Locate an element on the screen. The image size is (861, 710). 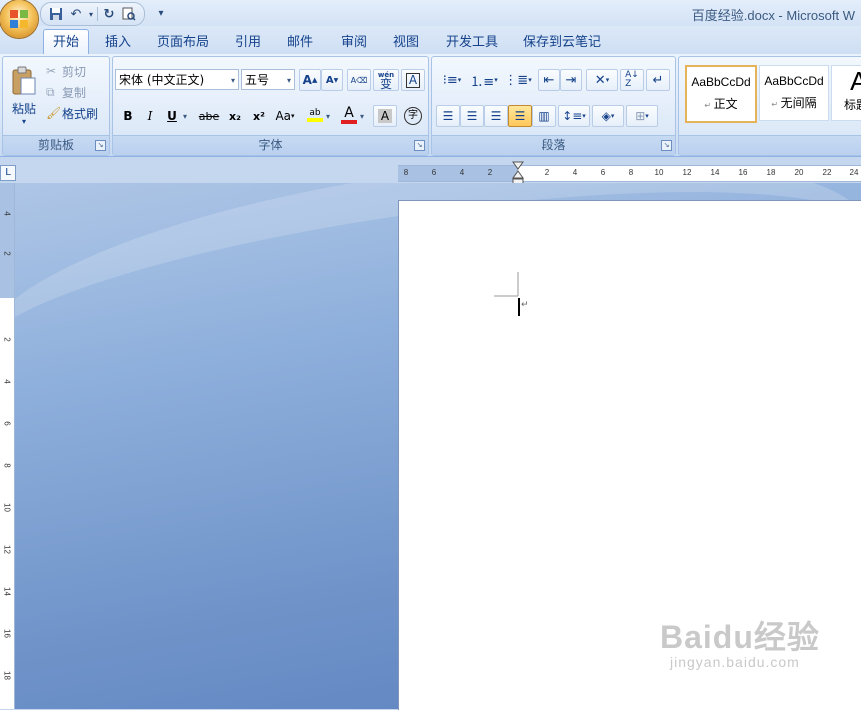
ruler-tick-label: 22 is located at coordinates (827, 172).